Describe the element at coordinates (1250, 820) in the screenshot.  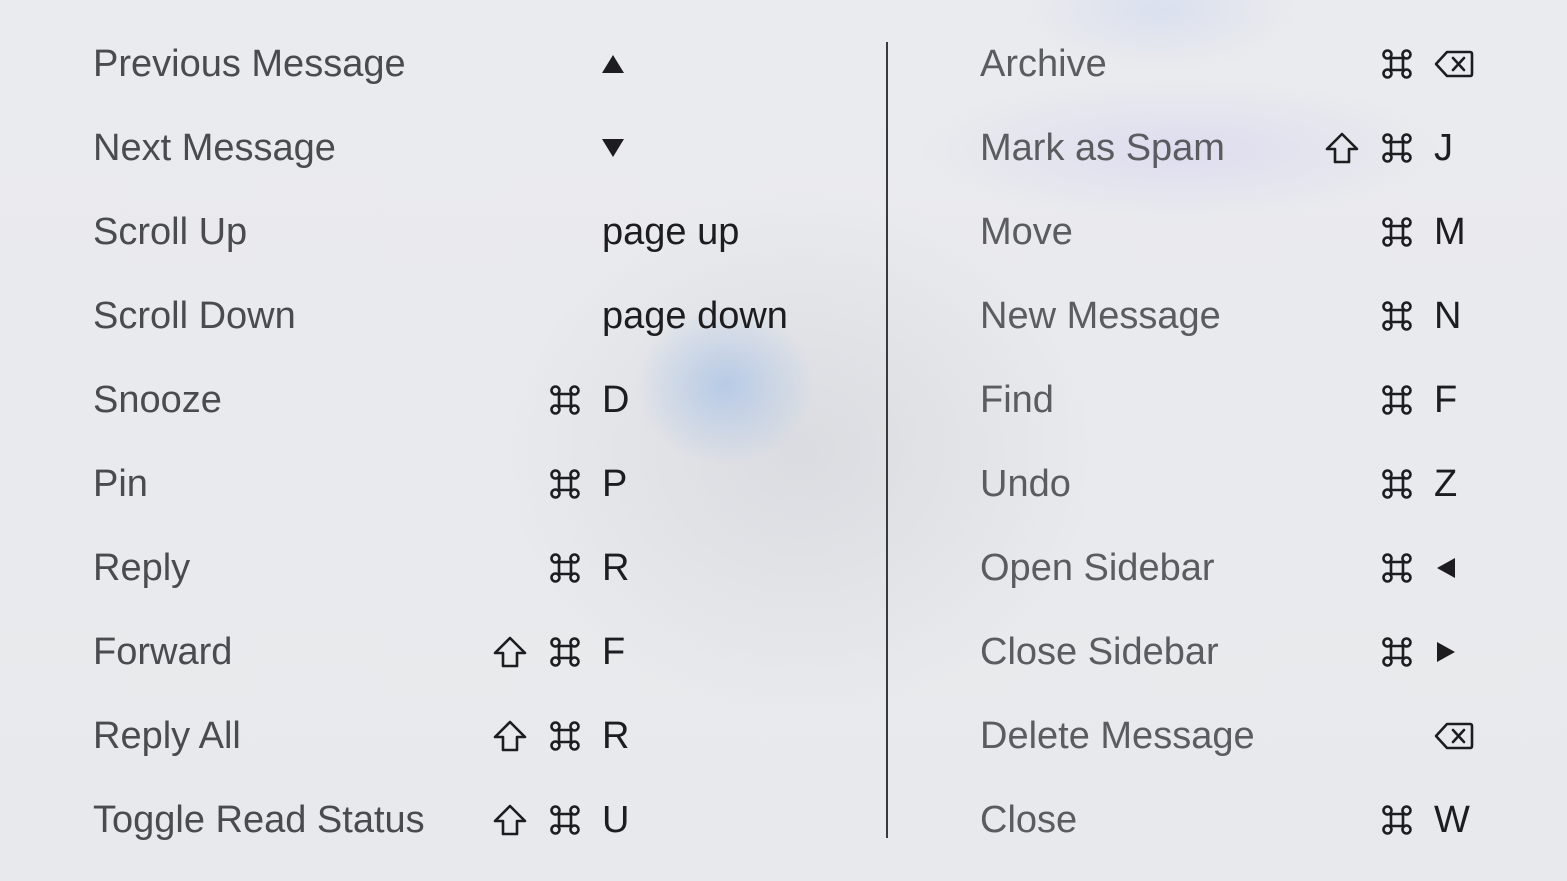
I see `shortcut-row-close: Close W` at that location.